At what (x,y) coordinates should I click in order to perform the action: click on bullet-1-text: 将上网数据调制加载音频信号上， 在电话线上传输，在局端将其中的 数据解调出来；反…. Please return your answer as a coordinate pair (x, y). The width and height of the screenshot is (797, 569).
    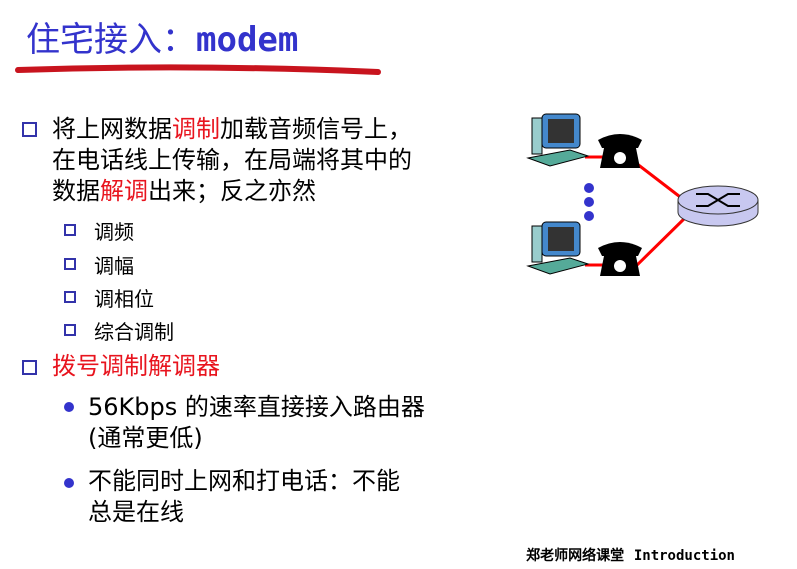
    Looking at the image, I should click on (232, 160).